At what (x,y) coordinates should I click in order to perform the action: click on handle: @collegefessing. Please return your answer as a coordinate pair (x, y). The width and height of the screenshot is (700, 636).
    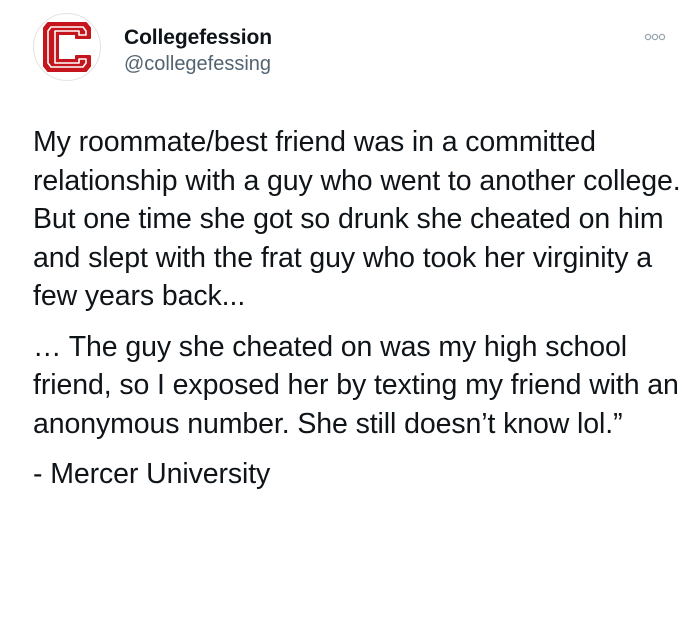
    Looking at the image, I should click on (198, 64).